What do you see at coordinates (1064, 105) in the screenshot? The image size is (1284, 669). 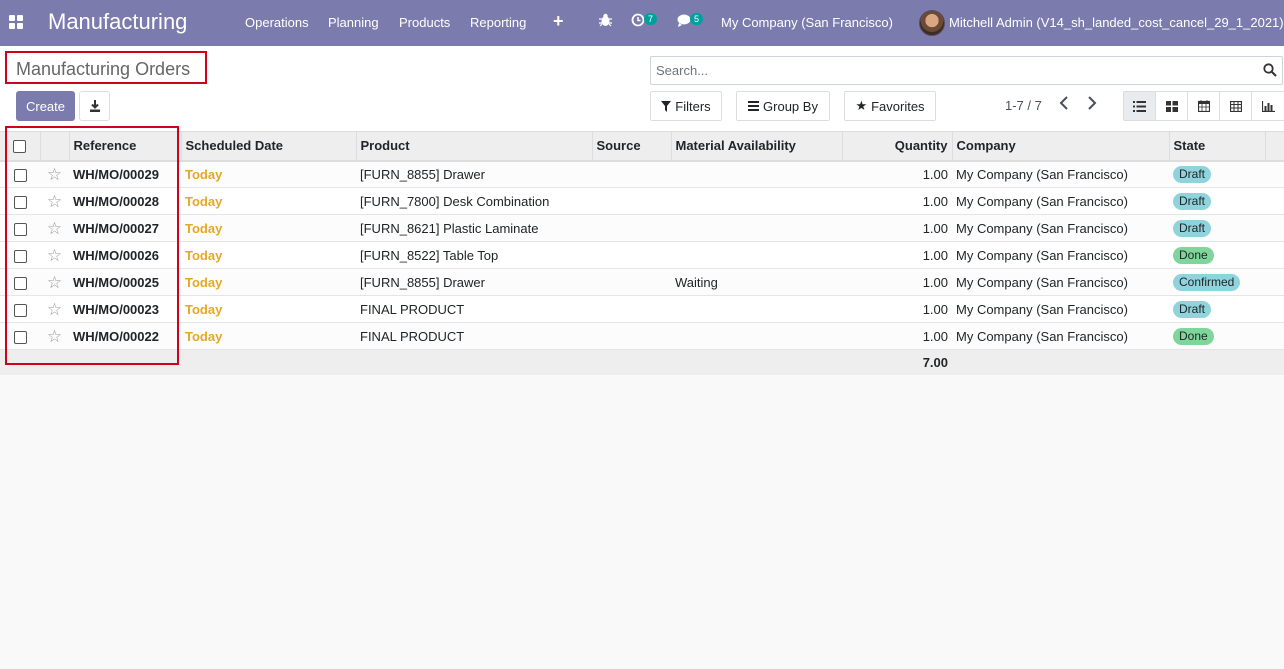 I see `pager-previous-icon` at bounding box center [1064, 105].